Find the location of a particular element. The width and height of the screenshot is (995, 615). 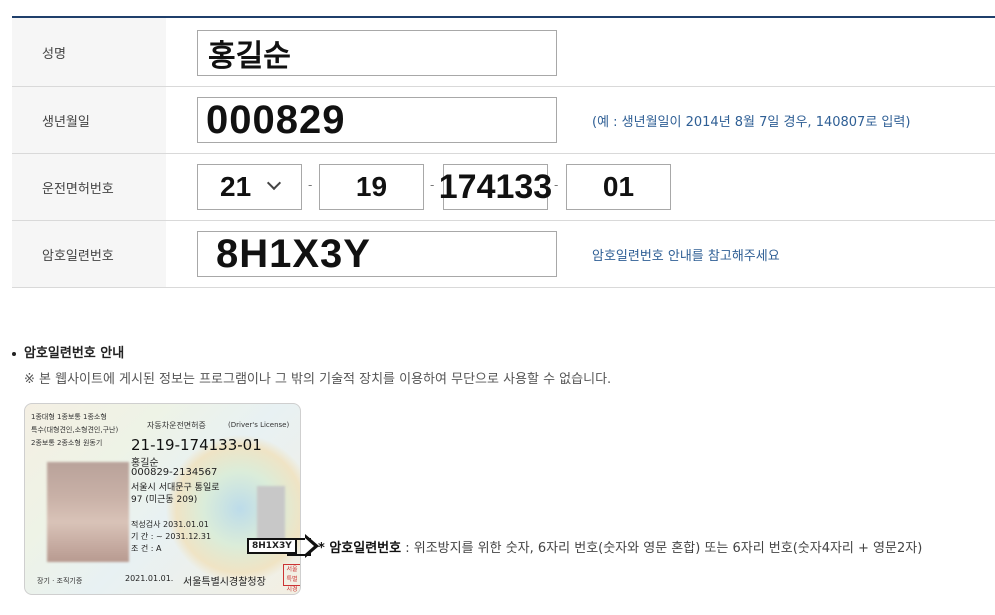

serial-hint: 암호일련번호 안내를 참고해주세요 is located at coordinates (686, 256).